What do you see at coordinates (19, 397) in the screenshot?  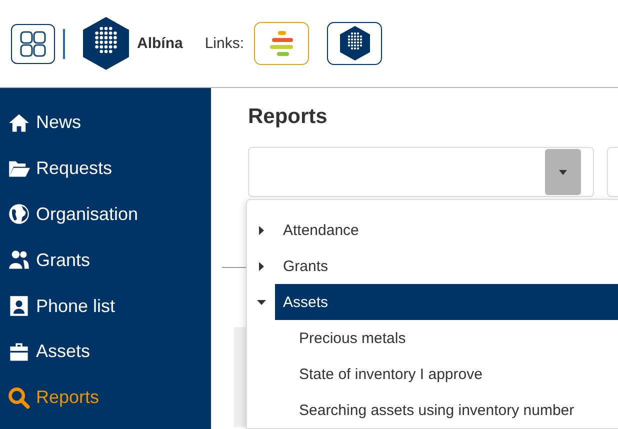 I see `search-icon` at bounding box center [19, 397].